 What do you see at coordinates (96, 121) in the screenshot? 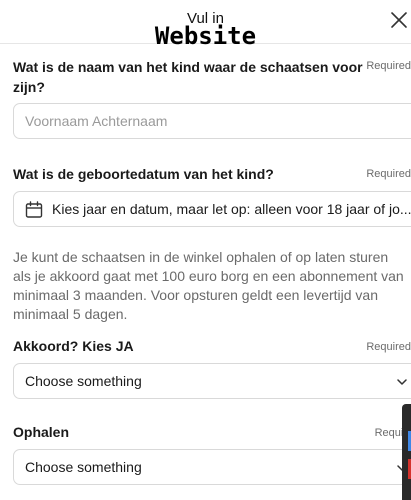
I see `child-name-placeholder: Voornaam Achternaam` at bounding box center [96, 121].